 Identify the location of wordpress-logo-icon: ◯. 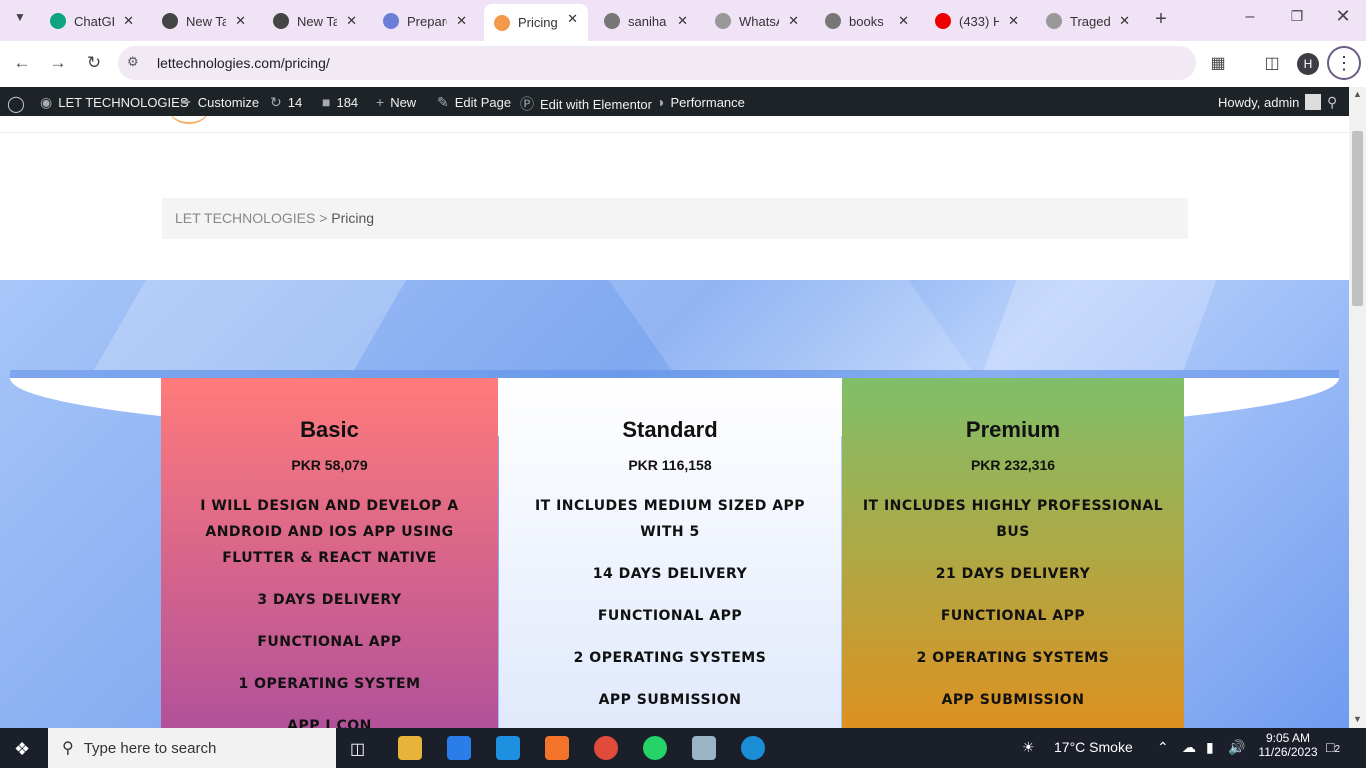
(19, 104).